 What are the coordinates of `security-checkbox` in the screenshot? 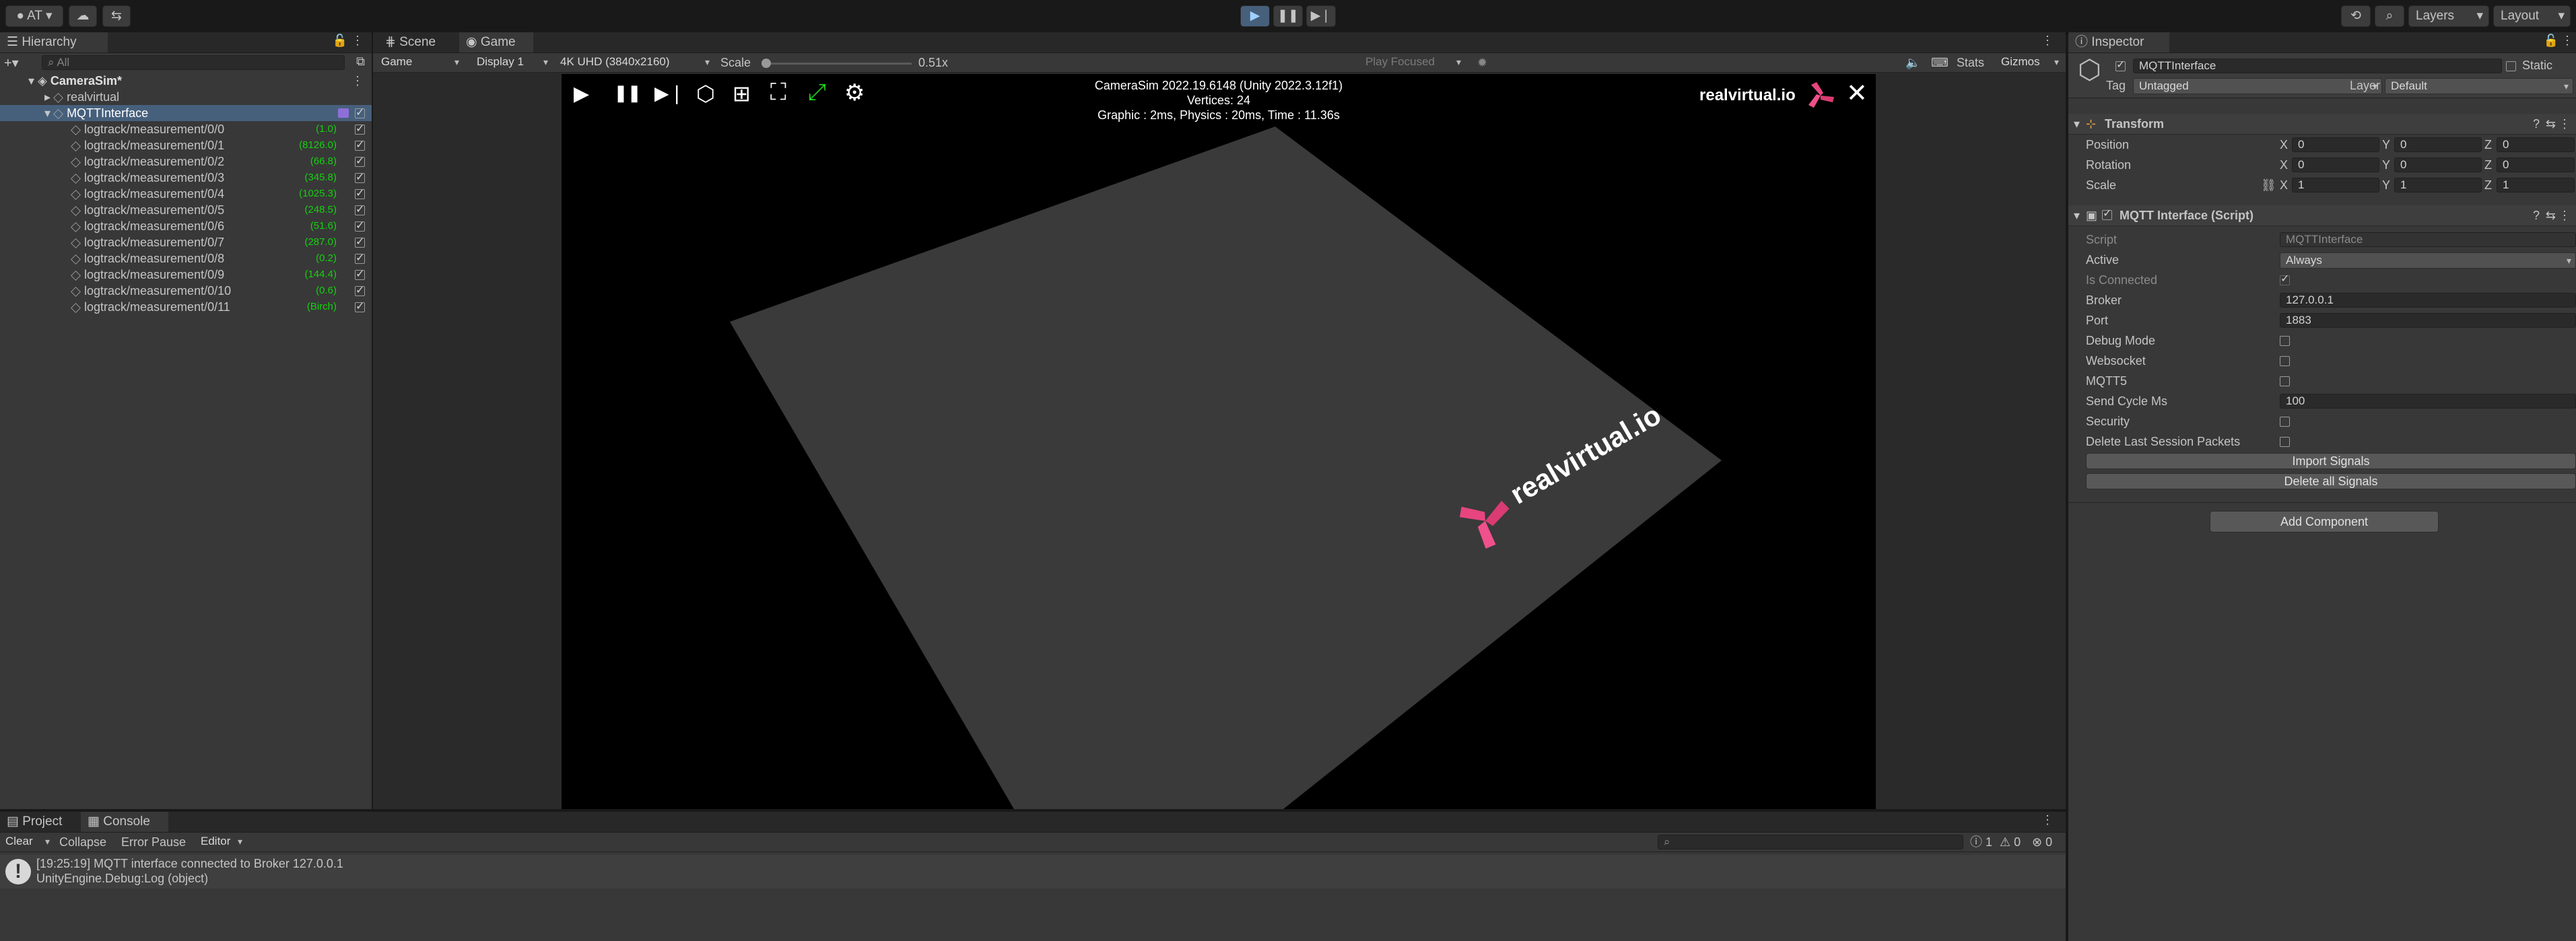 It's located at (2285, 422).